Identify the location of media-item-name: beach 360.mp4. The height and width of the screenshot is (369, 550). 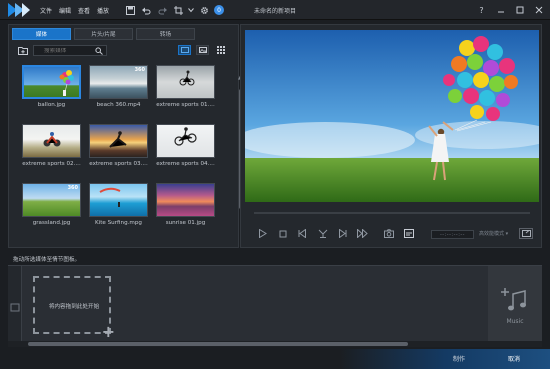
(118, 105).